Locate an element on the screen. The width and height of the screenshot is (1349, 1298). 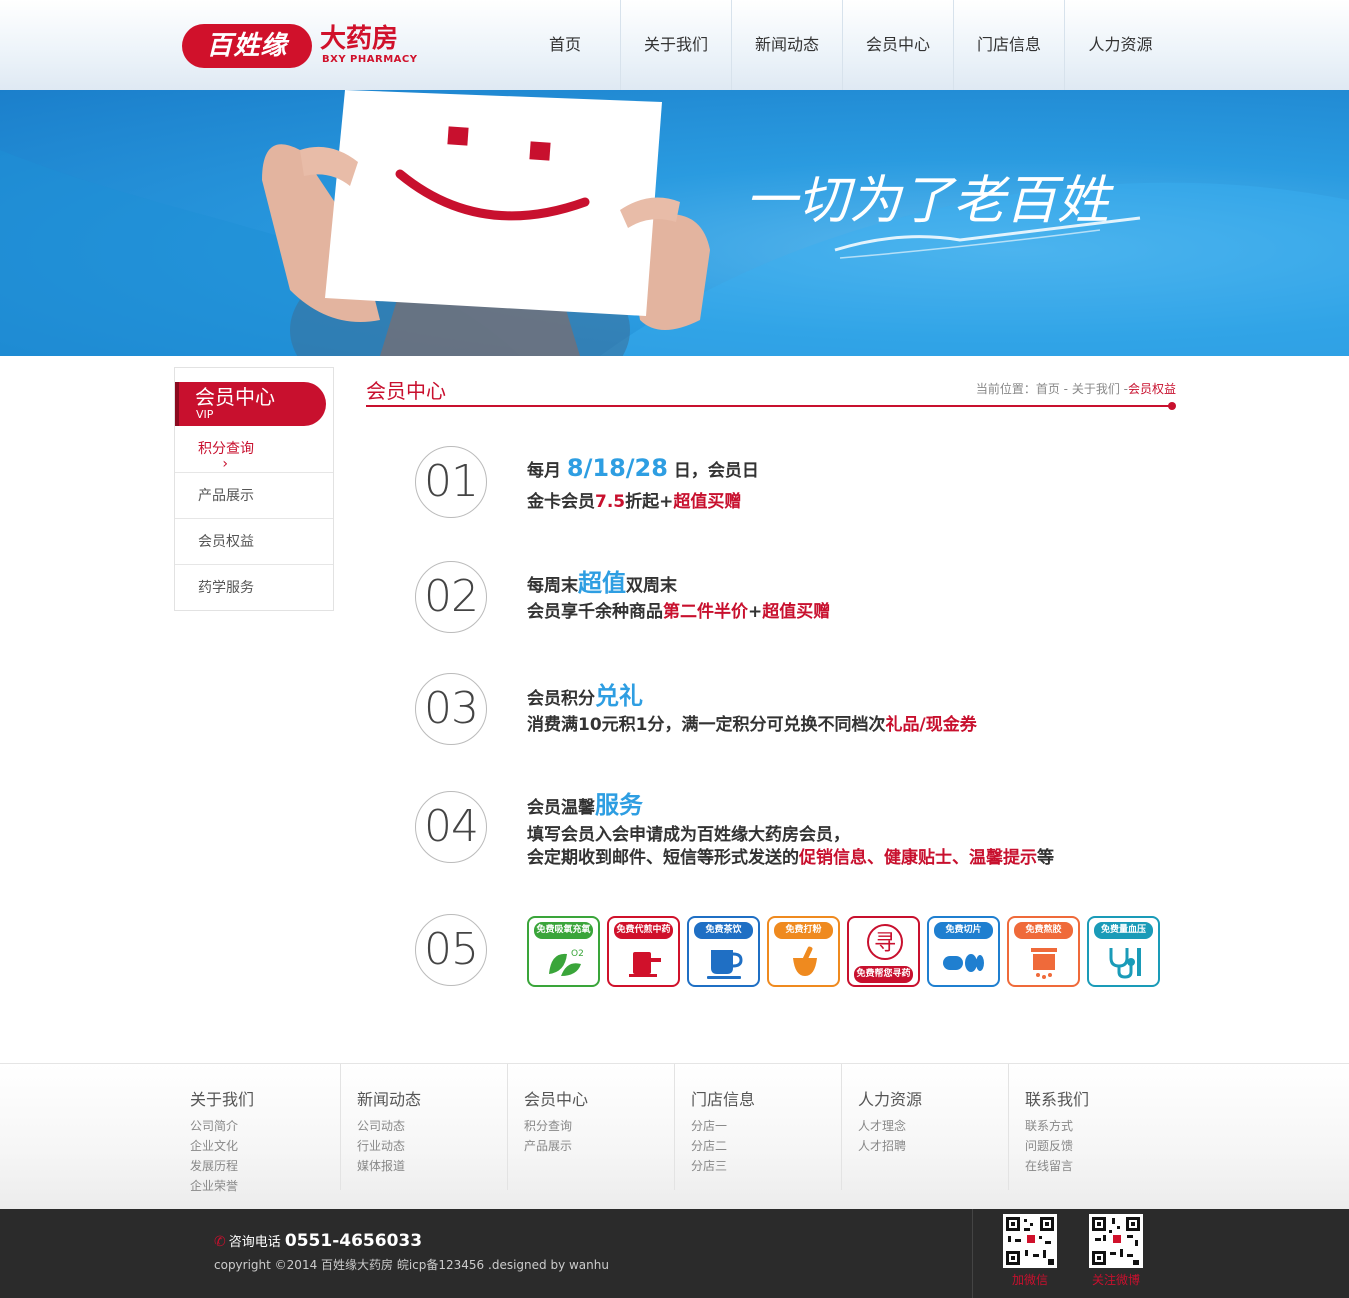
qr-label-weibo: 关注微博 is located at coordinates (1115, 1280).